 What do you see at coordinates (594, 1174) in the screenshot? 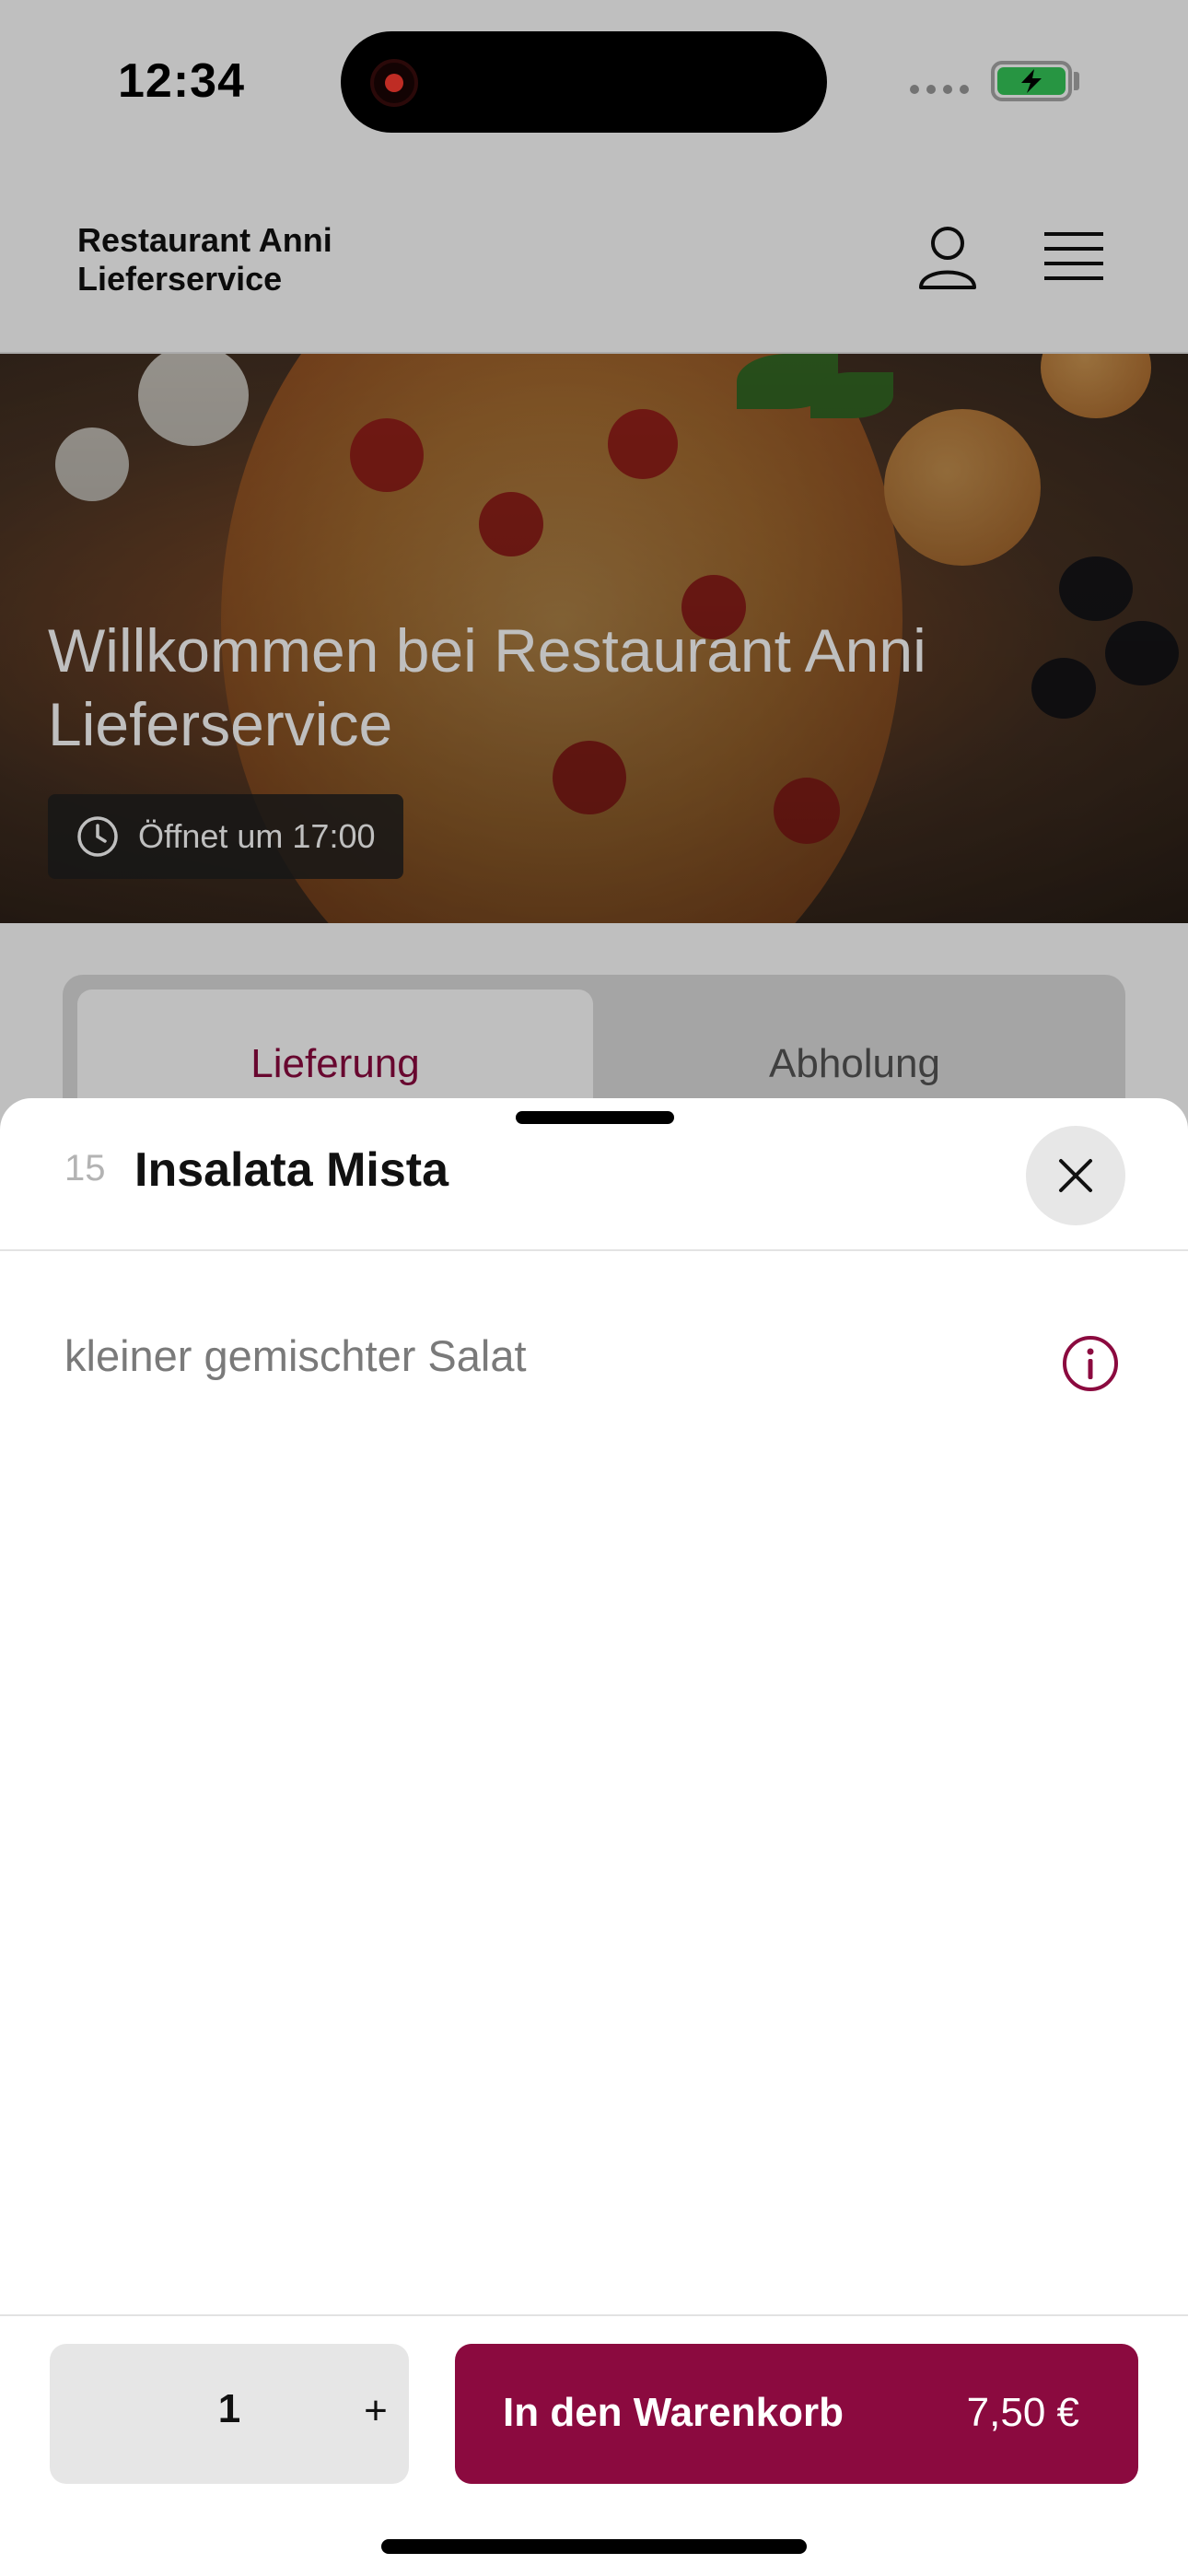
I see `sheet-header: 15 Insalata Mista` at bounding box center [594, 1174].